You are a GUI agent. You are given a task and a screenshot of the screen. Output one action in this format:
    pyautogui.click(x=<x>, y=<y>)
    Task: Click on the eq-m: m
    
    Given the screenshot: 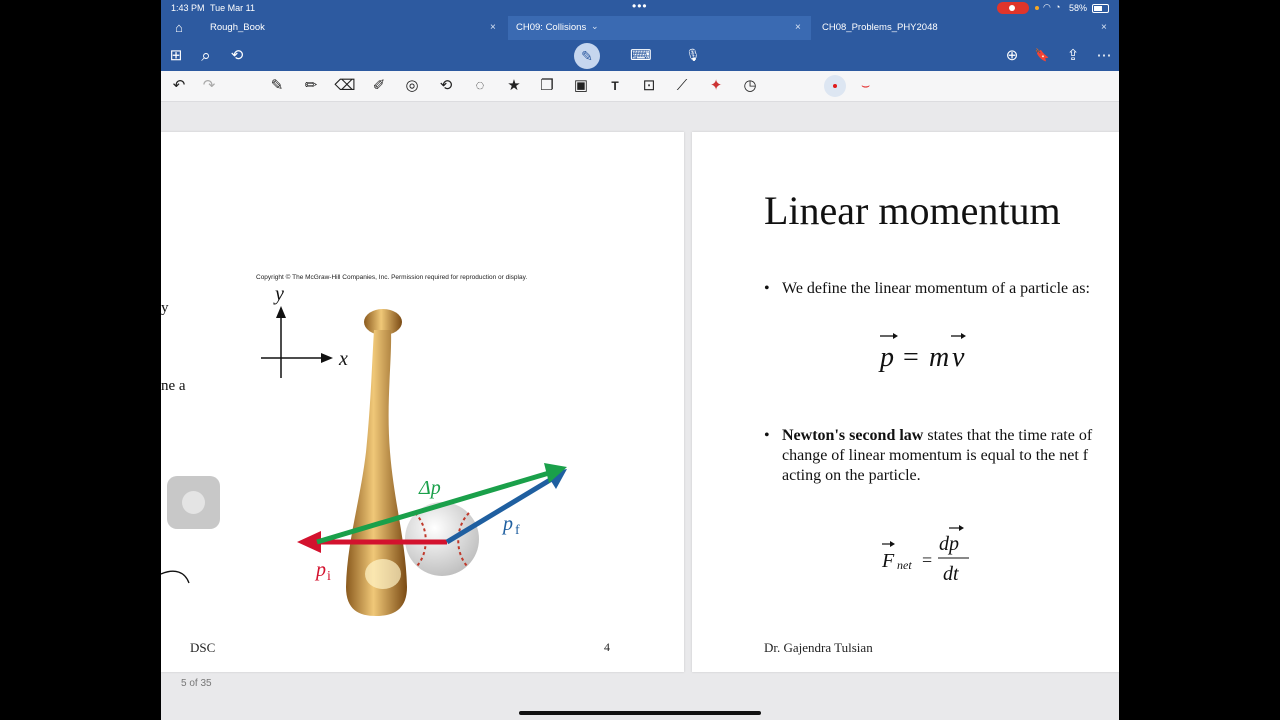 What is the action you would take?
    pyautogui.click(x=939, y=357)
    